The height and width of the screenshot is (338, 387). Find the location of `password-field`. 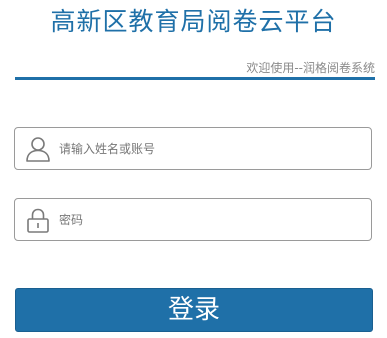

password-field is located at coordinates (193, 219).